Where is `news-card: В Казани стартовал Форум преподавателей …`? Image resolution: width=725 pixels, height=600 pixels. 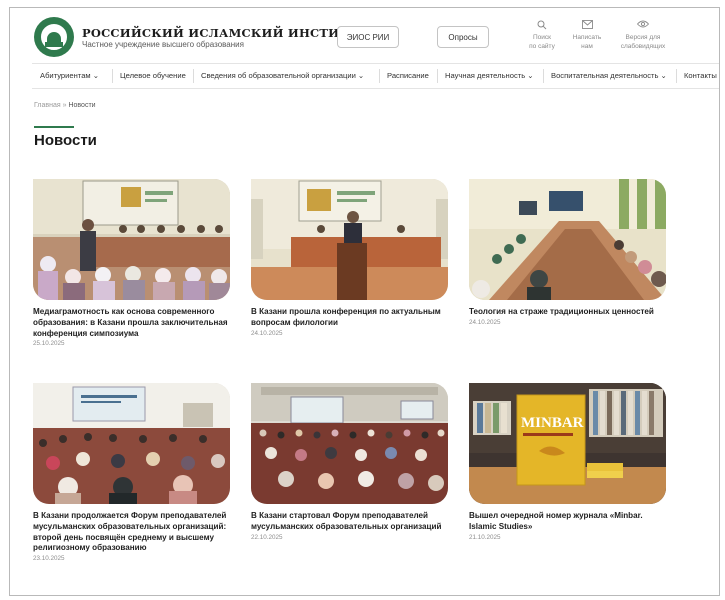
news-card: В Казани стартовал Форум преподавателей … is located at coordinates (349, 462).